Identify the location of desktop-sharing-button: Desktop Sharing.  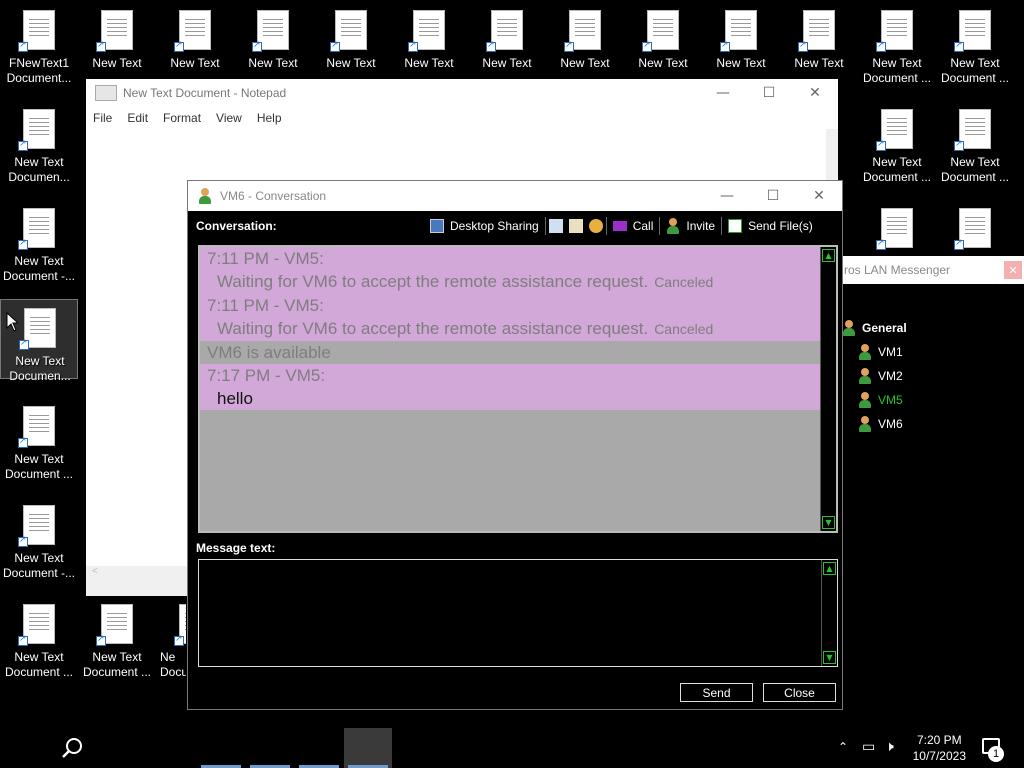
(484, 226).